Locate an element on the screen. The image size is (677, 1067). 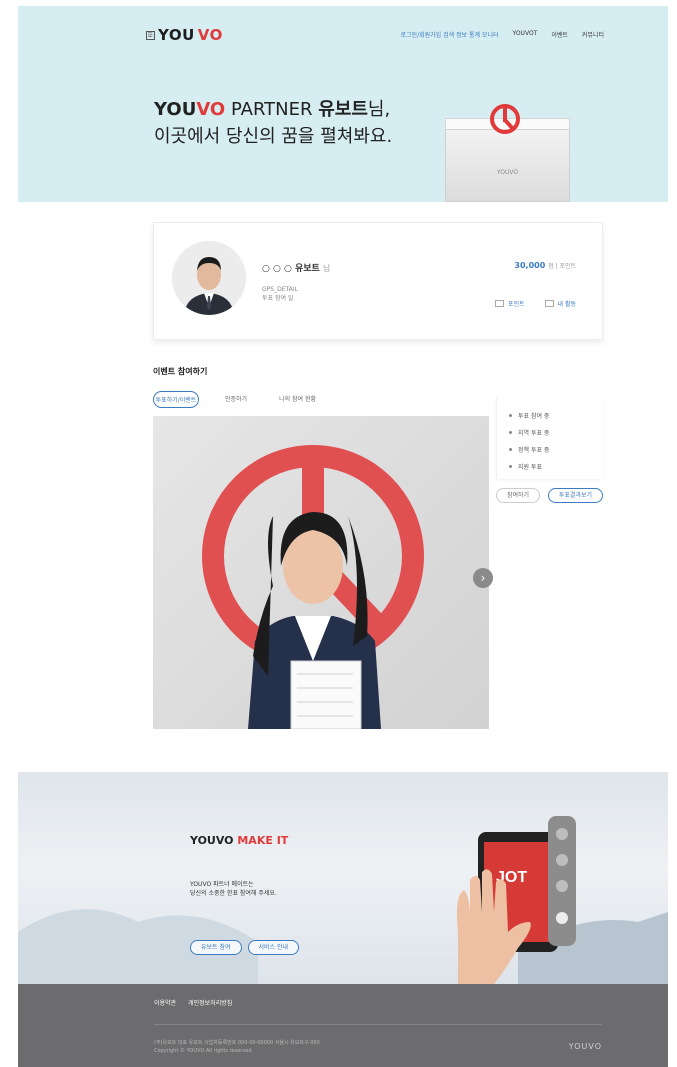
side-list: 투표 참여 중 지역 투표 중 정책 투표 중 지원 투표 is located at coordinates (549, 438).